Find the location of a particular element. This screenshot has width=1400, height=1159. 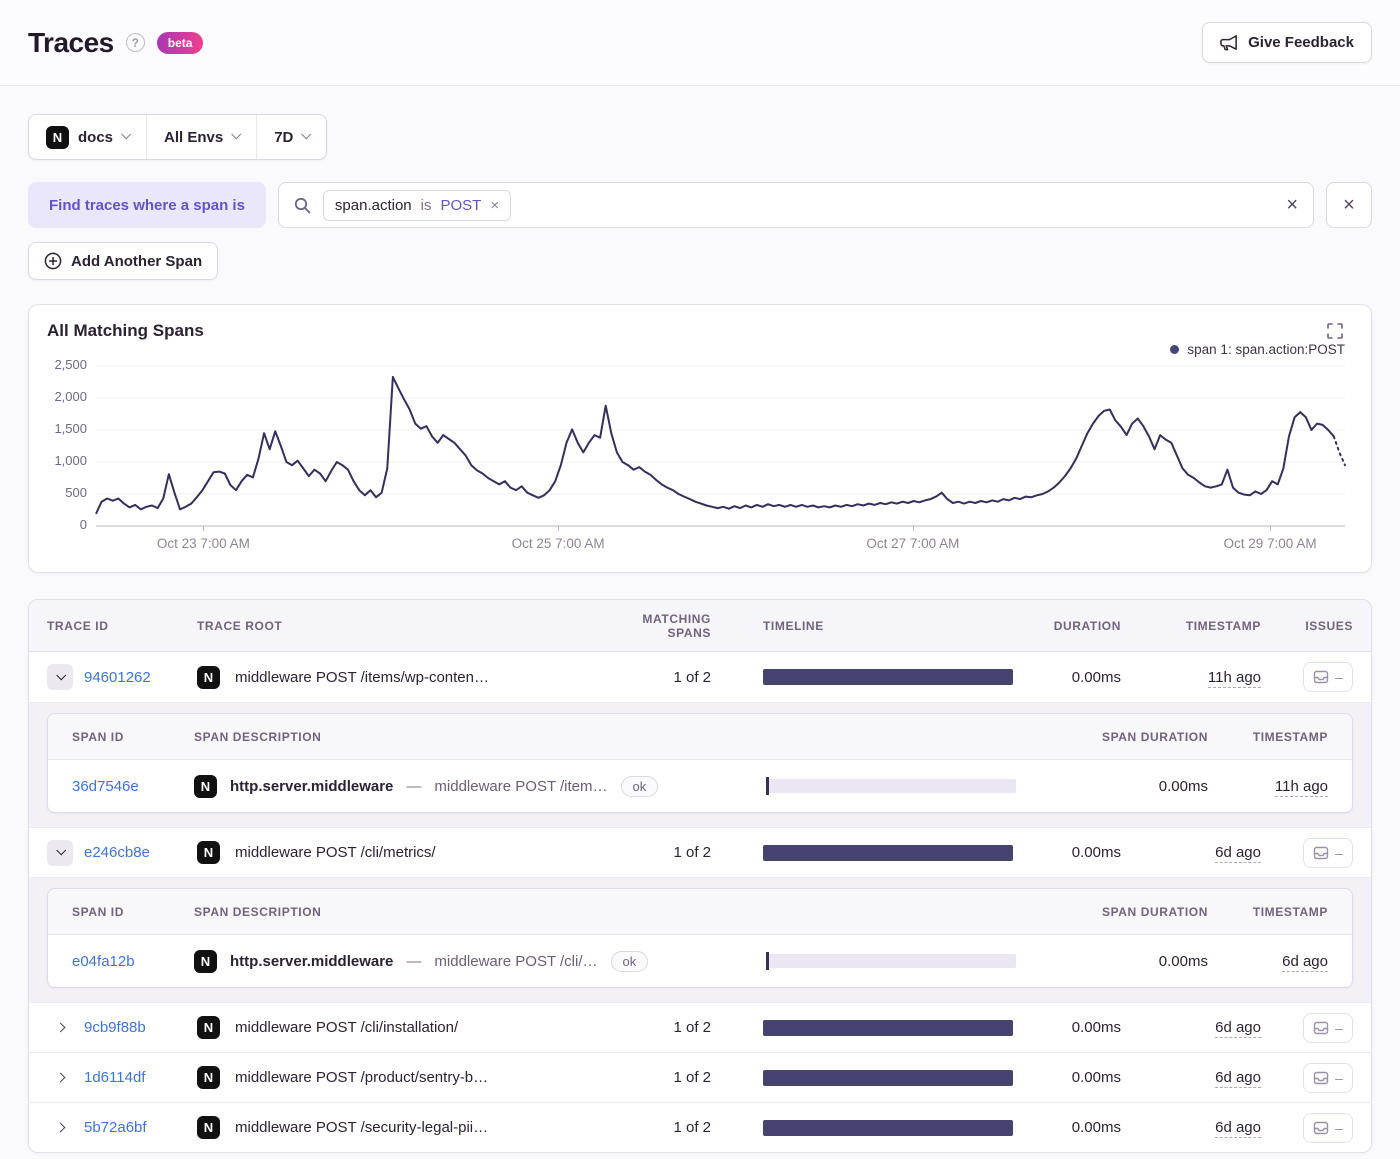

legend-label: span 1: span.action:POST is located at coordinates (1266, 349).